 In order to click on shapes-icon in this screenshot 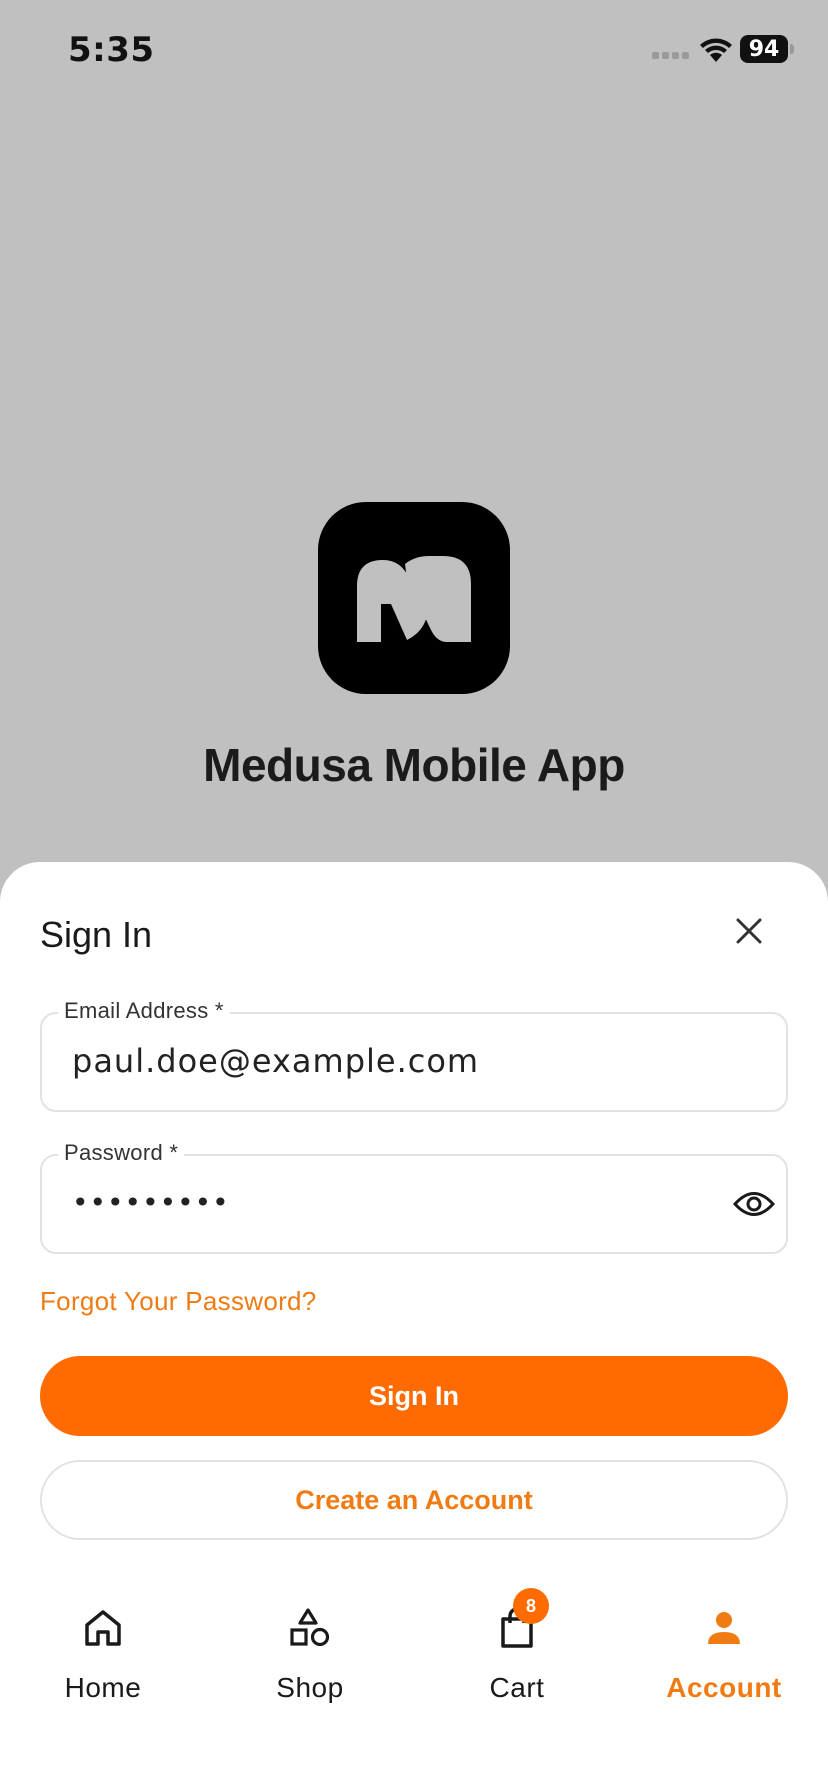, I will do `click(310, 1627)`.